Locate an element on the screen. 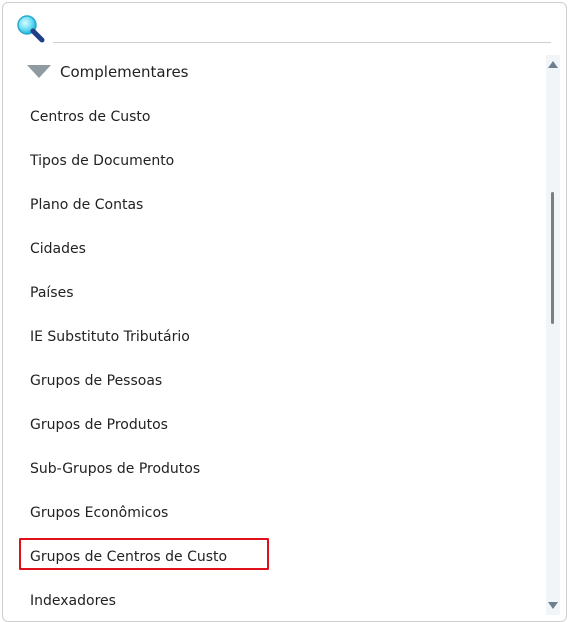 This screenshot has height=622, width=568. search-row is located at coordinates (284, 26).